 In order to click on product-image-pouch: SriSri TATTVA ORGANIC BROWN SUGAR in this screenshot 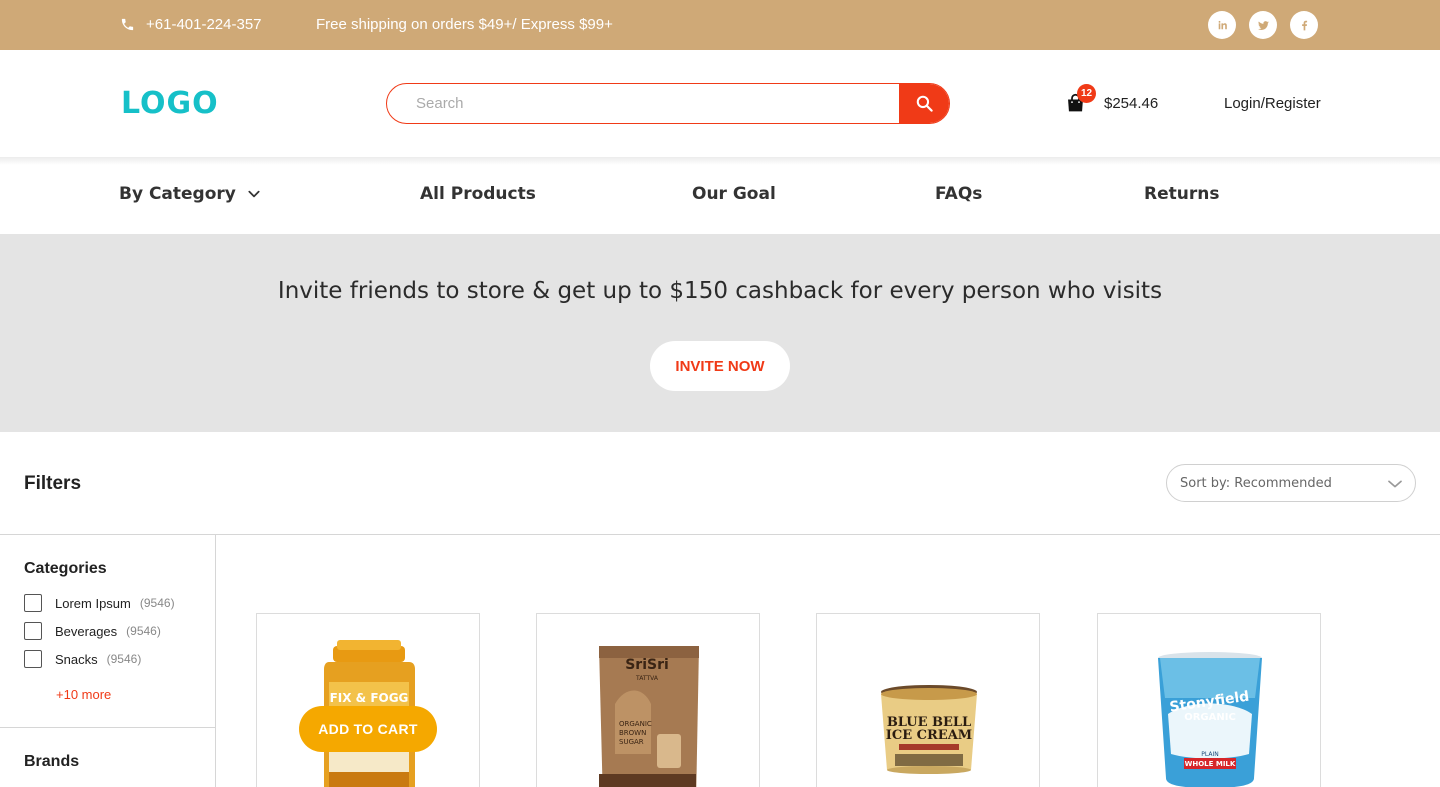, I will do `click(649, 716)`.